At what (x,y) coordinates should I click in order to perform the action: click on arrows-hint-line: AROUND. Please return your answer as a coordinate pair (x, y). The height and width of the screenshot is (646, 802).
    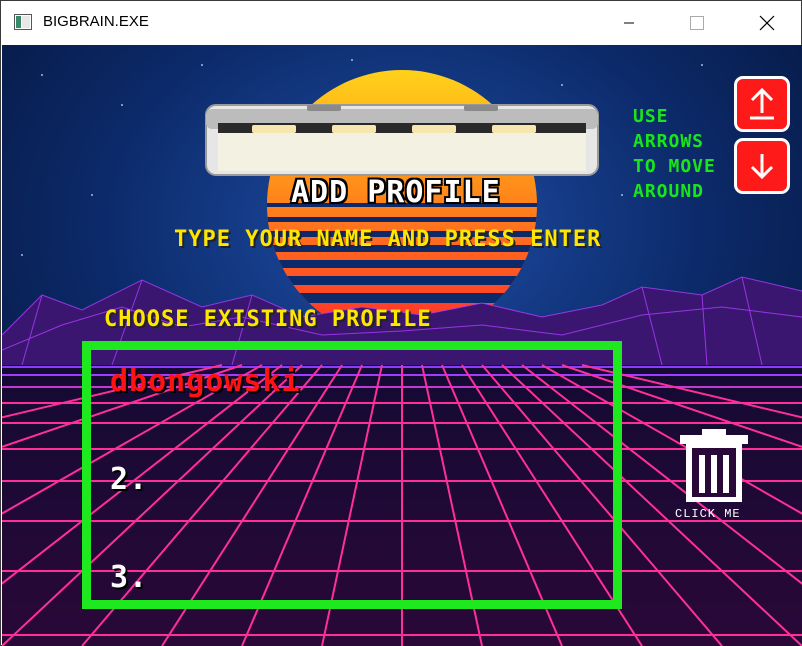
    Looking at the image, I should click on (669, 191).